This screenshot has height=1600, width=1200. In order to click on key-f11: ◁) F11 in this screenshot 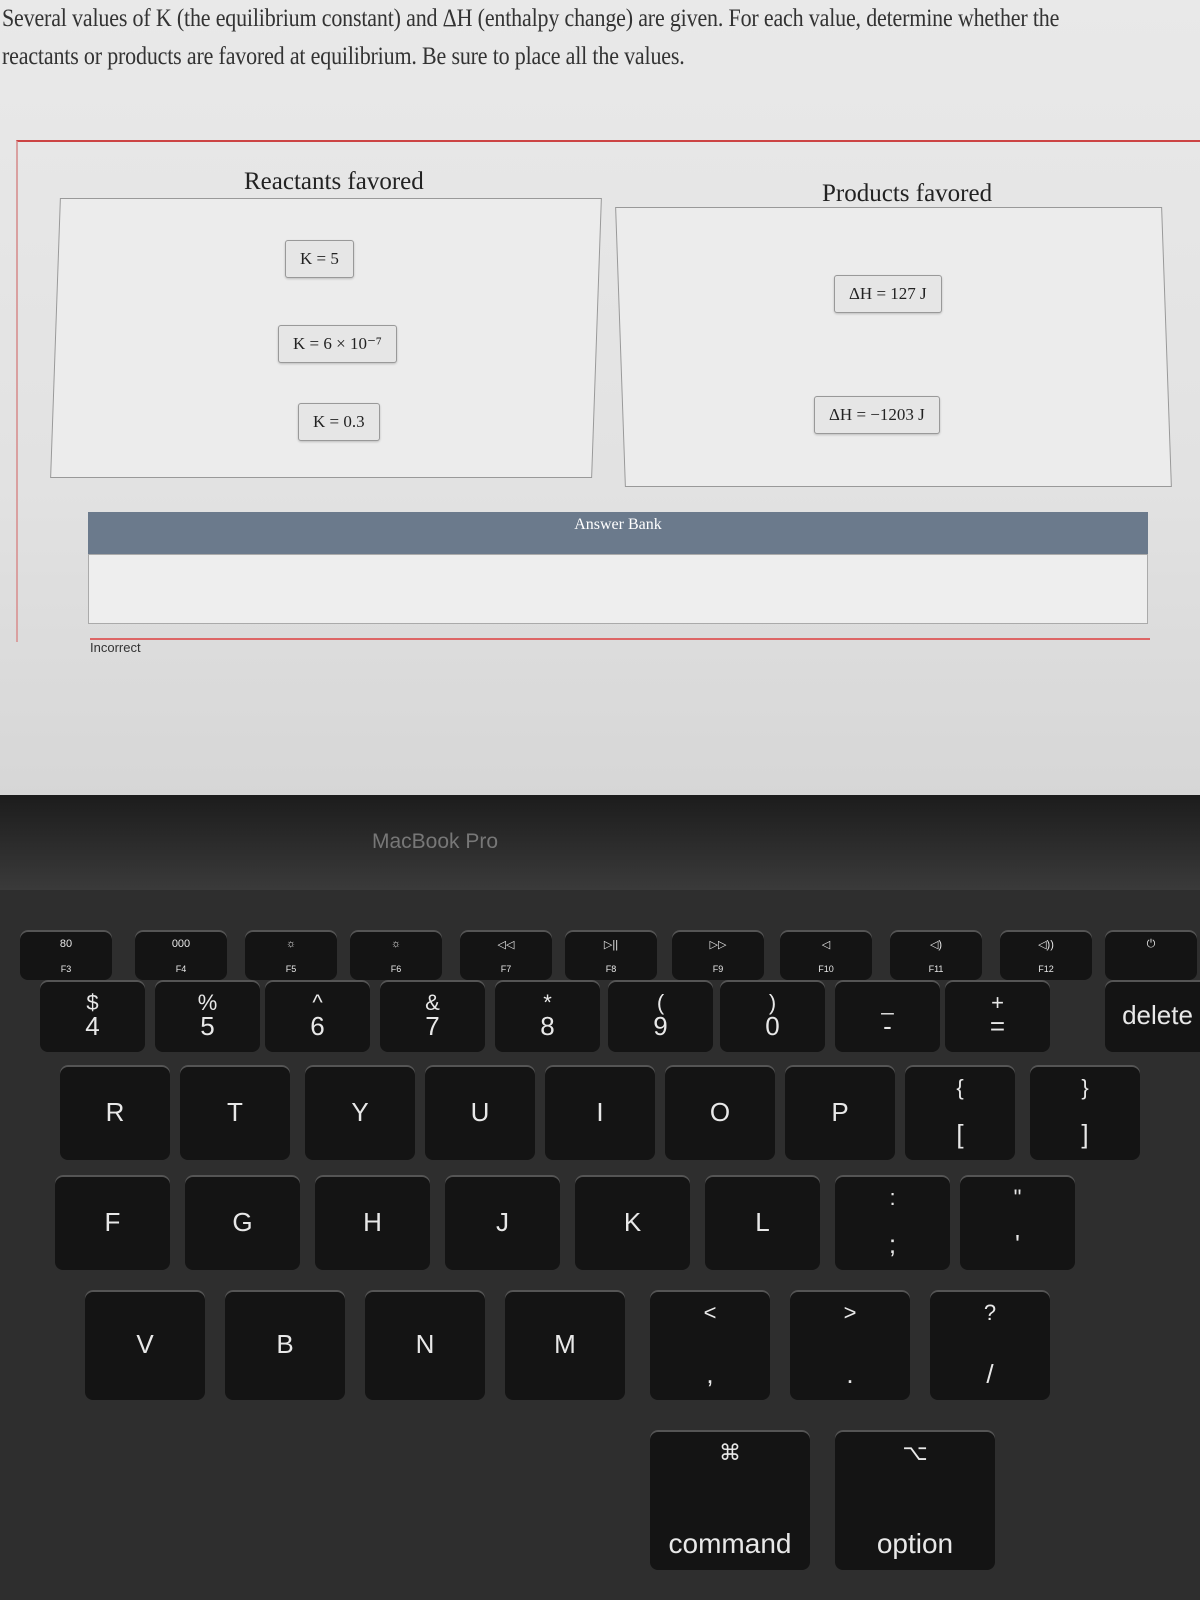, I will do `click(936, 955)`.